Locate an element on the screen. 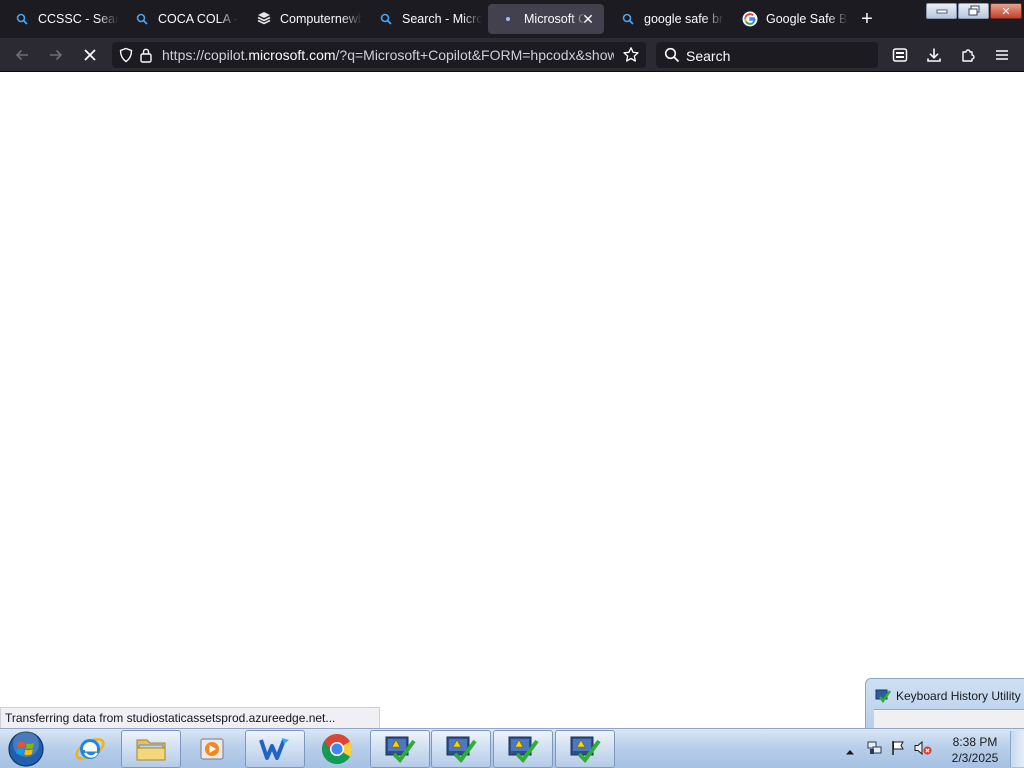 The width and height of the screenshot is (1024, 768). clock-date: 2/3/2025 is located at coordinates (975, 758).